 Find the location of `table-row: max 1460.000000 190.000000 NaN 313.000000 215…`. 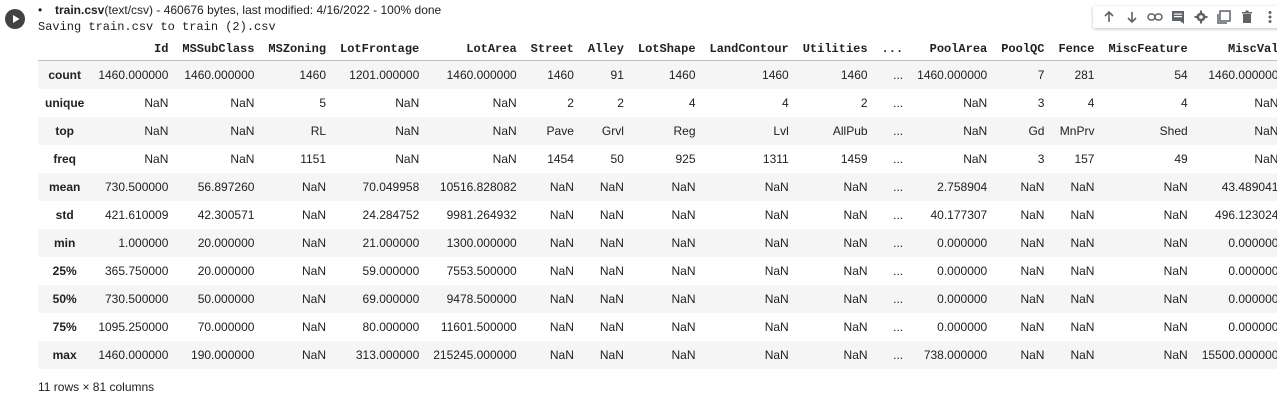

table-row: max 1460.000000 190.000000 NaN 313.000000 215… is located at coordinates (657, 355).